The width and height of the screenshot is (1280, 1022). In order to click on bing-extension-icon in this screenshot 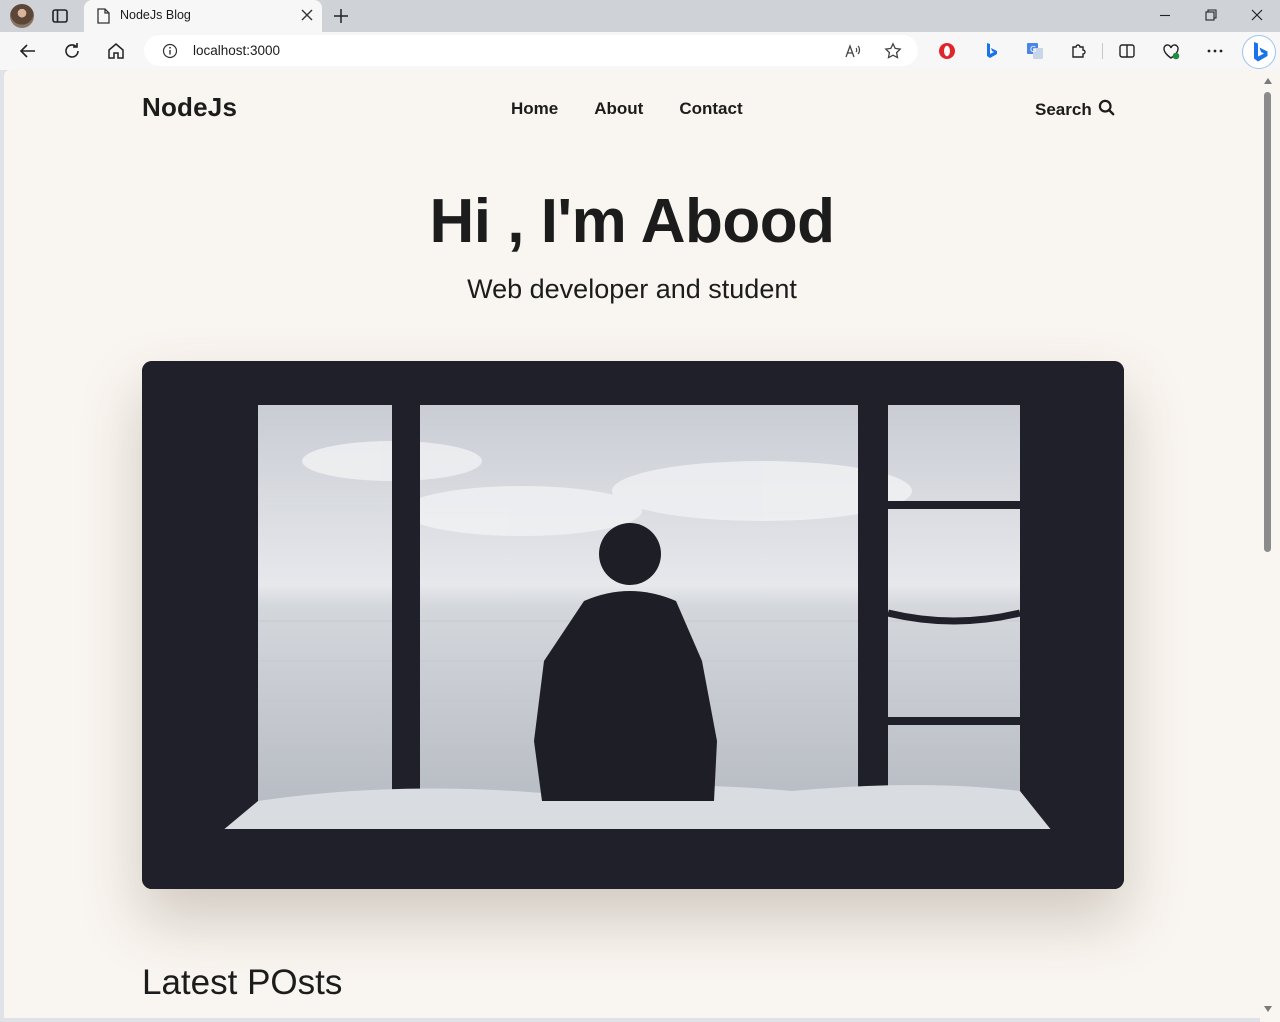, I will do `click(991, 51)`.